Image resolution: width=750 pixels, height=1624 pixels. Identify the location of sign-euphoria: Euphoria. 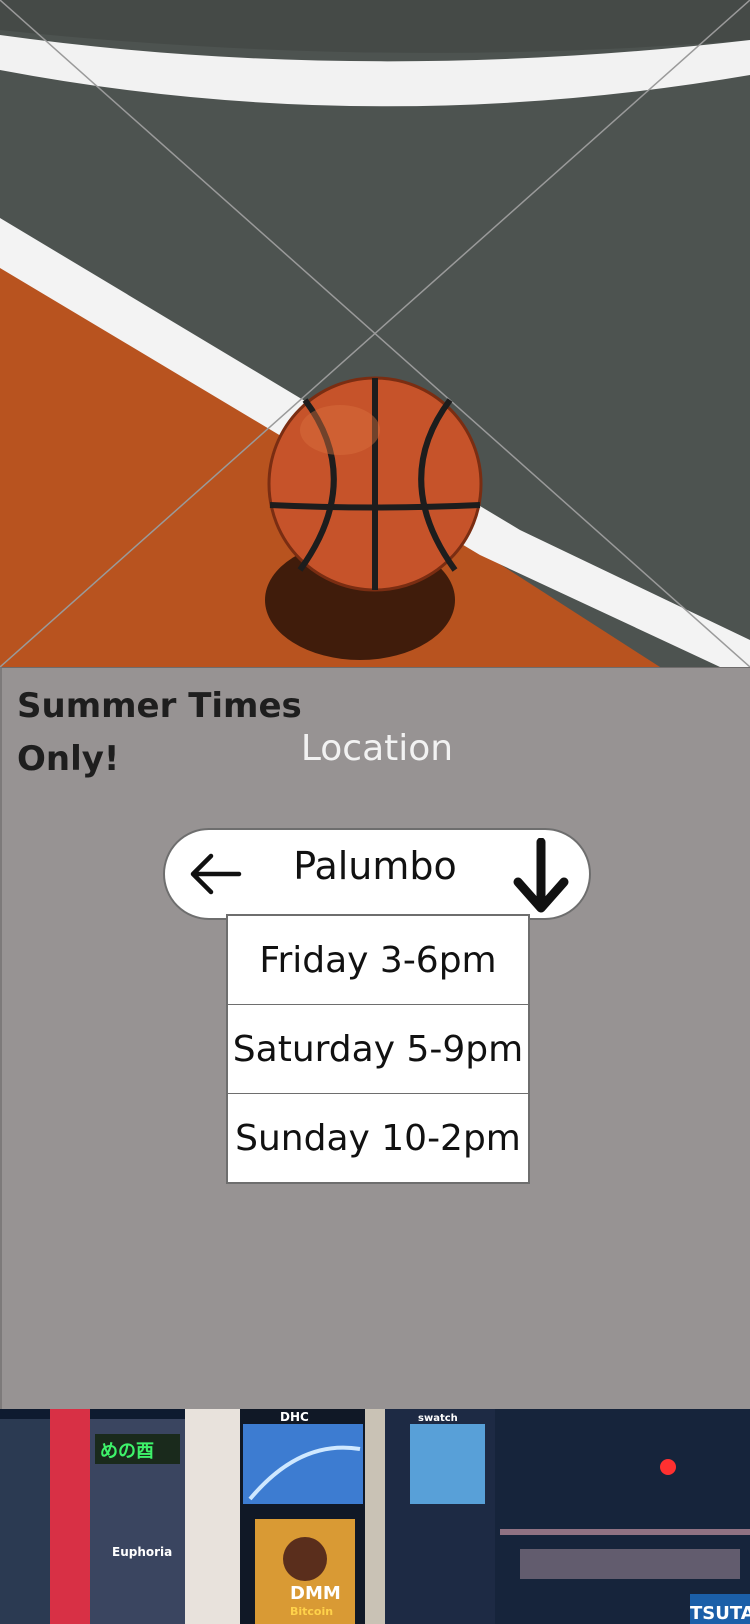
(142, 1552).